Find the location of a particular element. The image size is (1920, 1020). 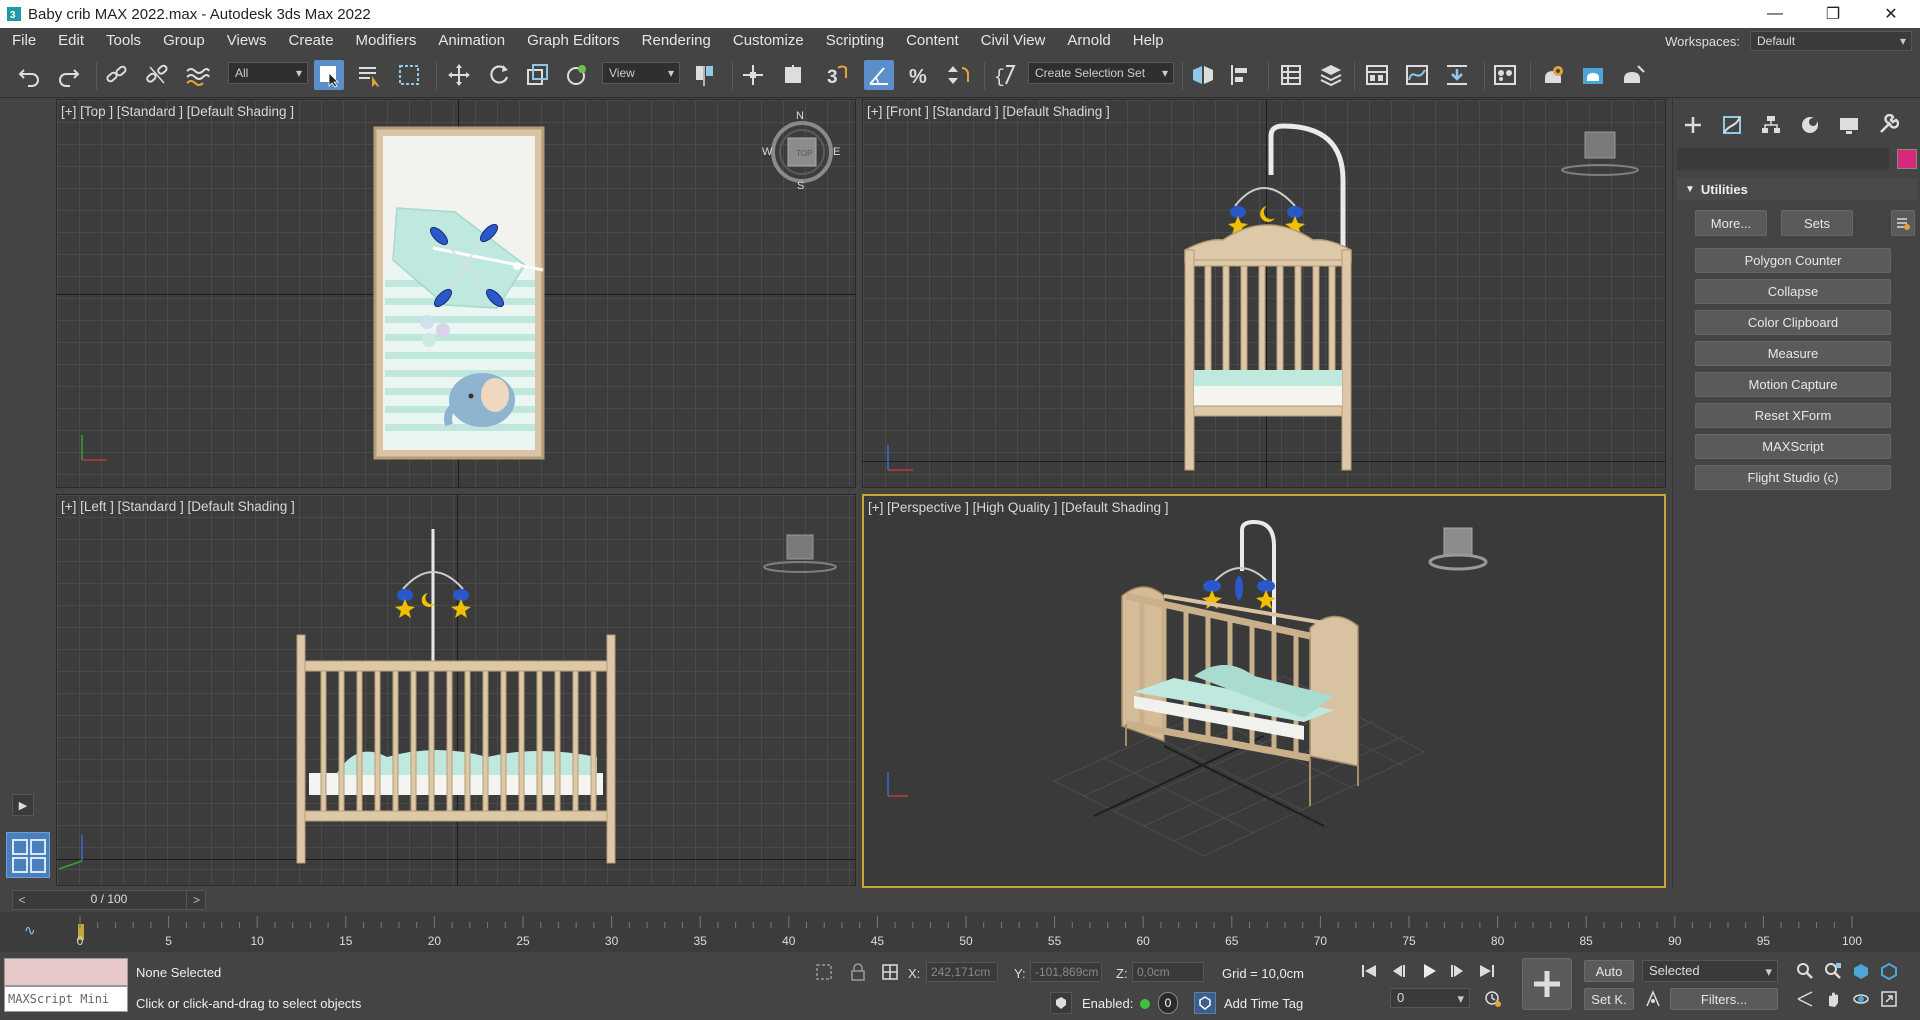

viewport-layout-icon is located at coordinates (28, 855).